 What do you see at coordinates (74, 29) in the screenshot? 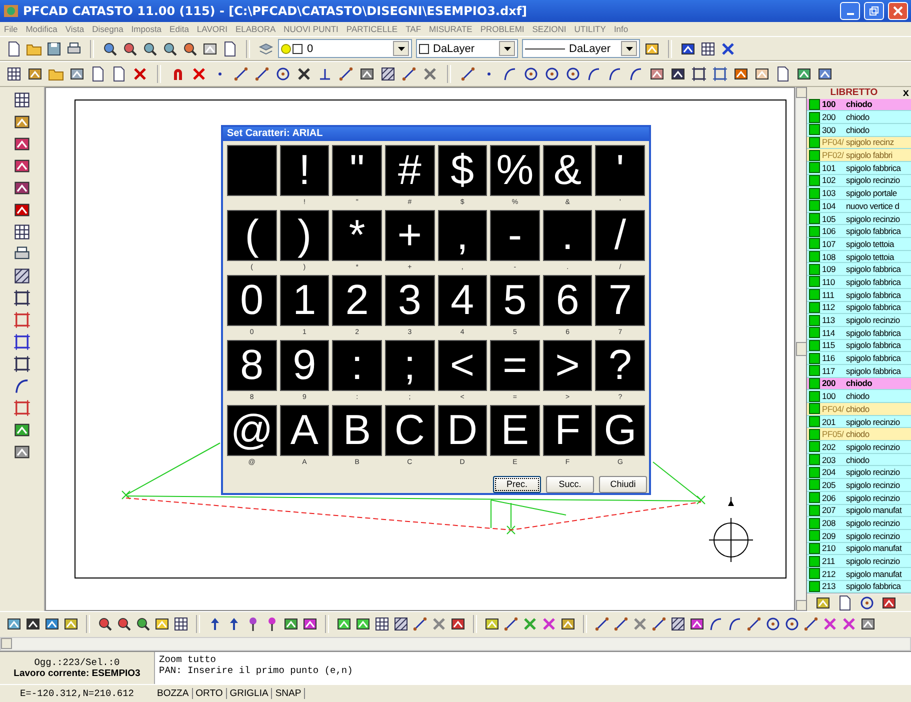
I see `menu-item: Vista` at bounding box center [74, 29].